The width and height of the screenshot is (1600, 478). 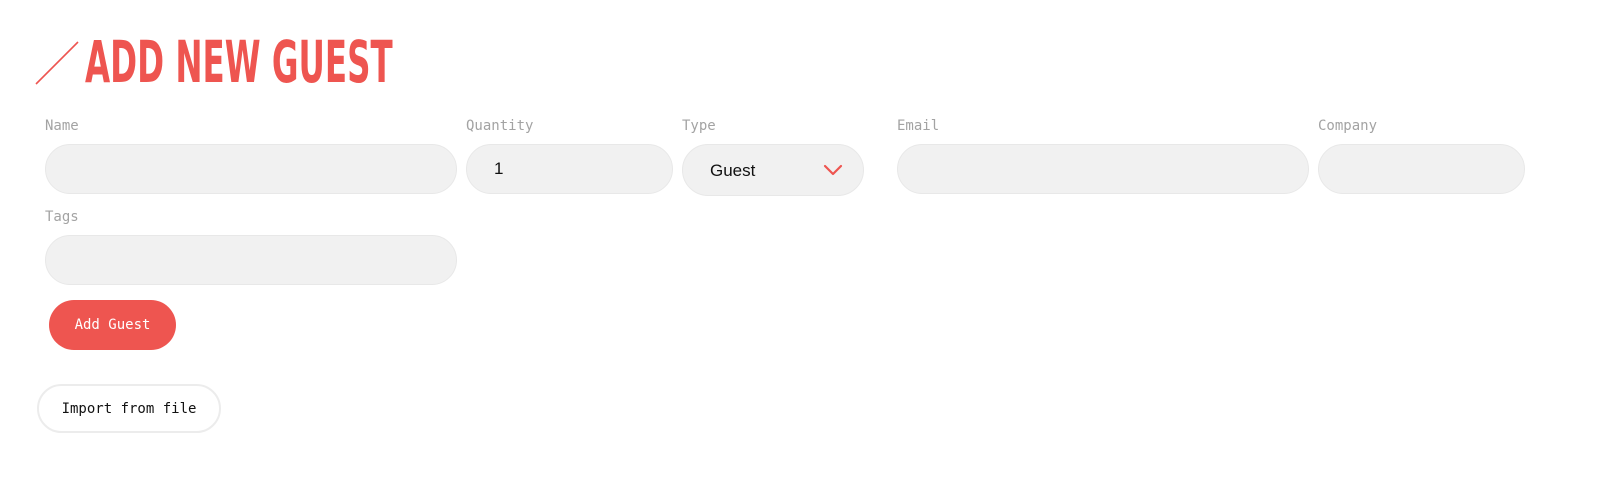 What do you see at coordinates (62, 126) in the screenshot?
I see `name-label: Name` at bounding box center [62, 126].